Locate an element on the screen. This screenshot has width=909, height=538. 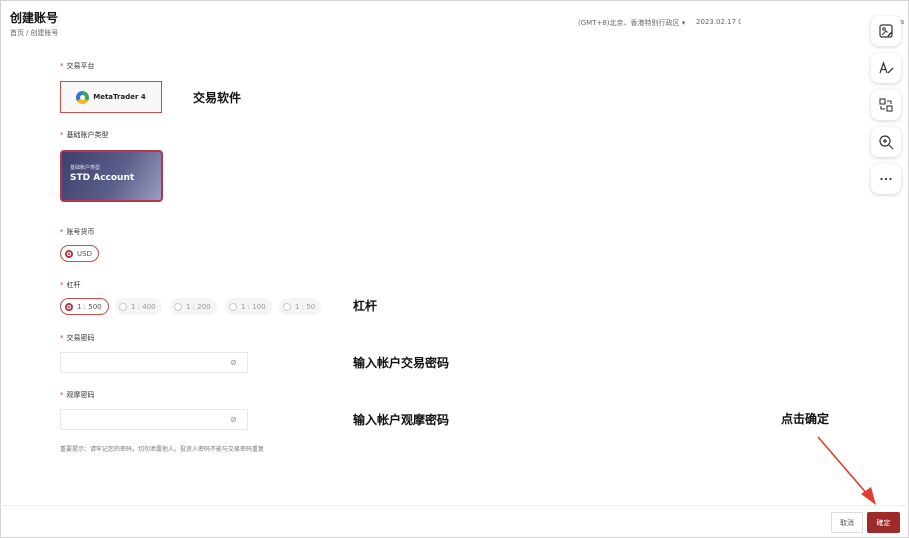
footer-divider is located at coordinates (454, 505).